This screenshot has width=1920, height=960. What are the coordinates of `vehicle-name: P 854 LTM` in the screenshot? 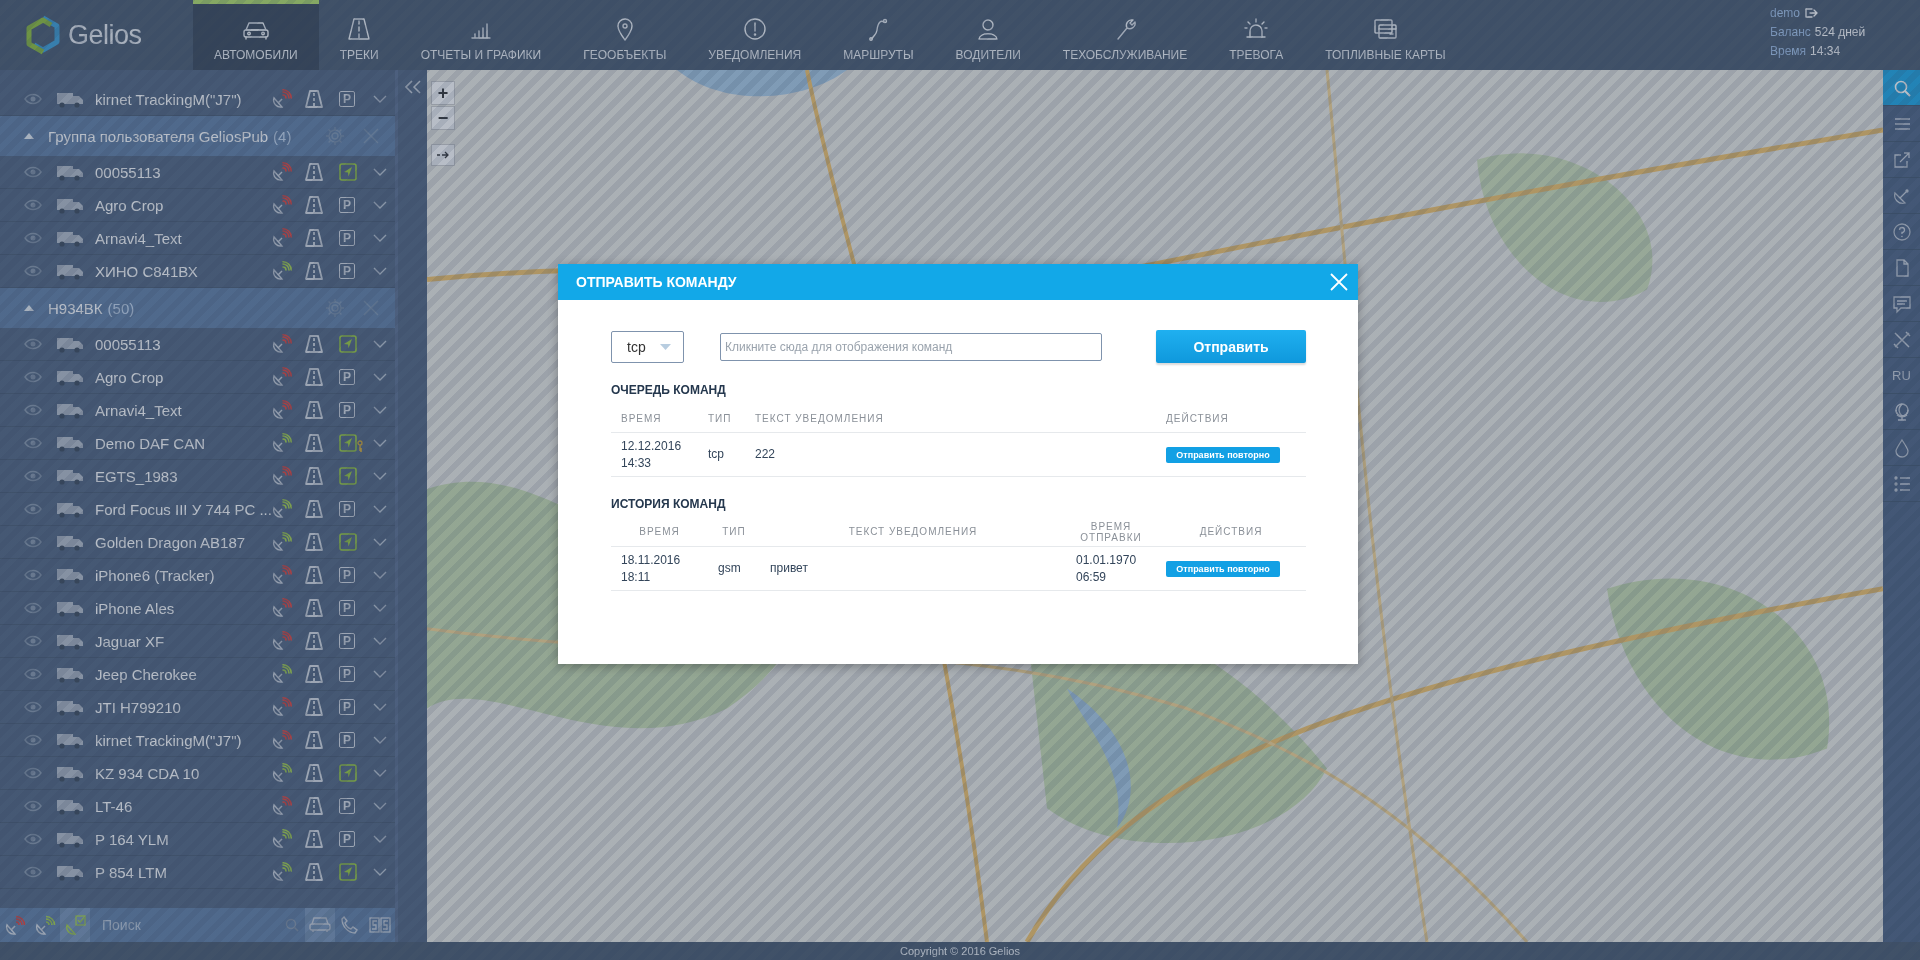 It's located at (183, 872).